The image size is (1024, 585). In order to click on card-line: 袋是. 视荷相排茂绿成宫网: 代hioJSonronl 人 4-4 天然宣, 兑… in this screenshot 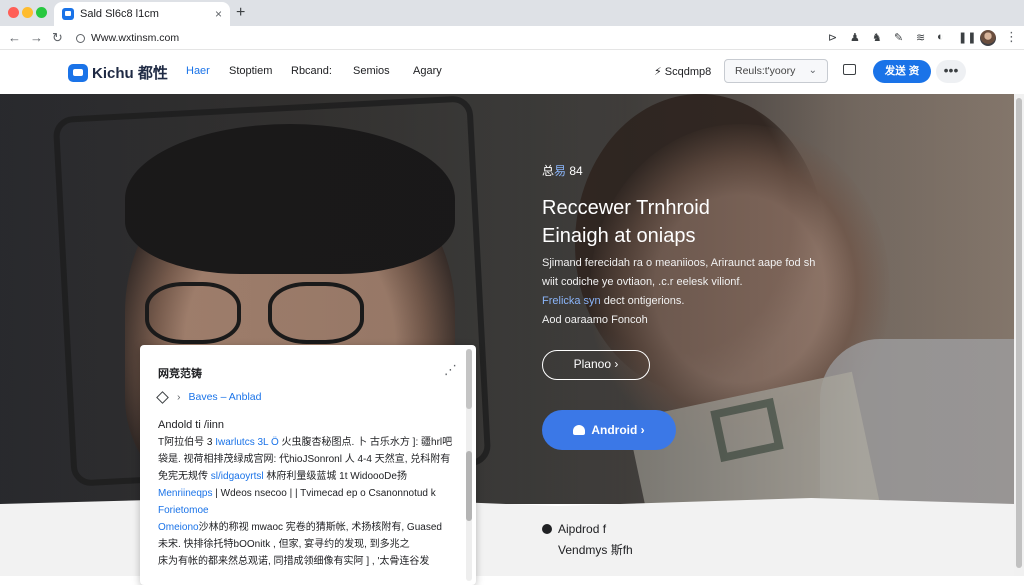, I will do `click(304, 459)`.